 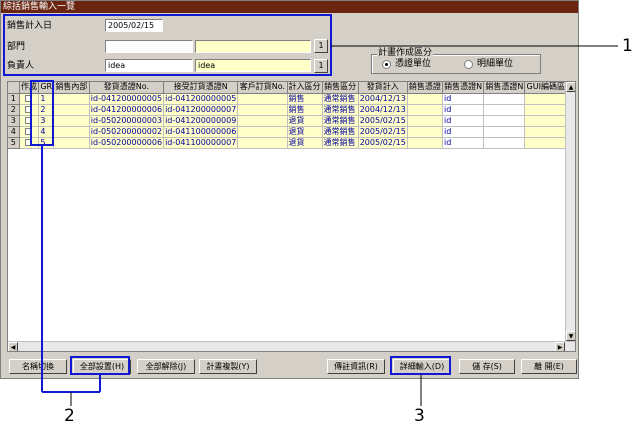 What do you see at coordinates (69, 416) in the screenshot?
I see `callout-2: 2` at bounding box center [69, 416].